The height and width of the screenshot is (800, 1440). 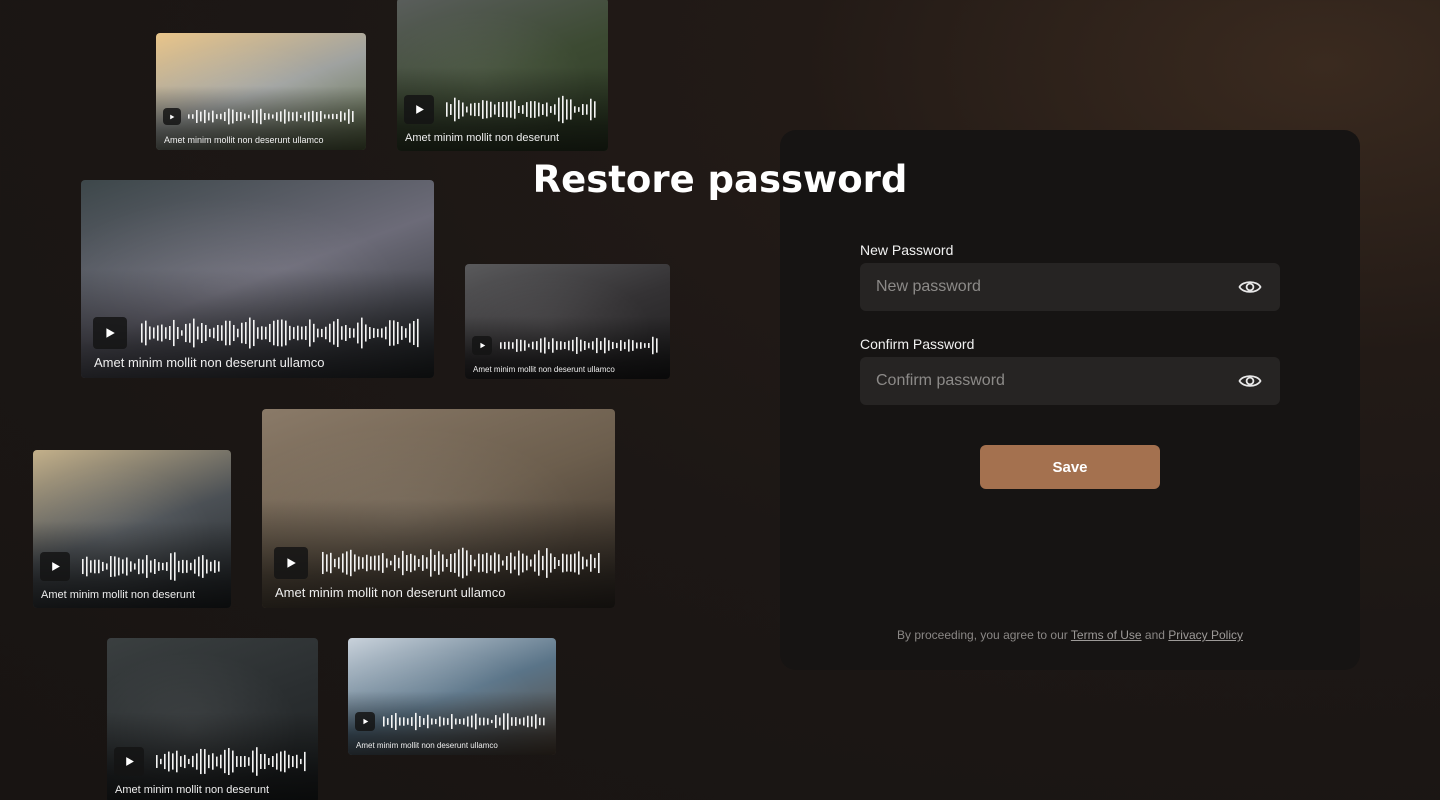 What do you see at coordinates (917, 344) in the screenshot?
I see `confirm-password-label: Confirm Password` at bounding box center [917, 344].